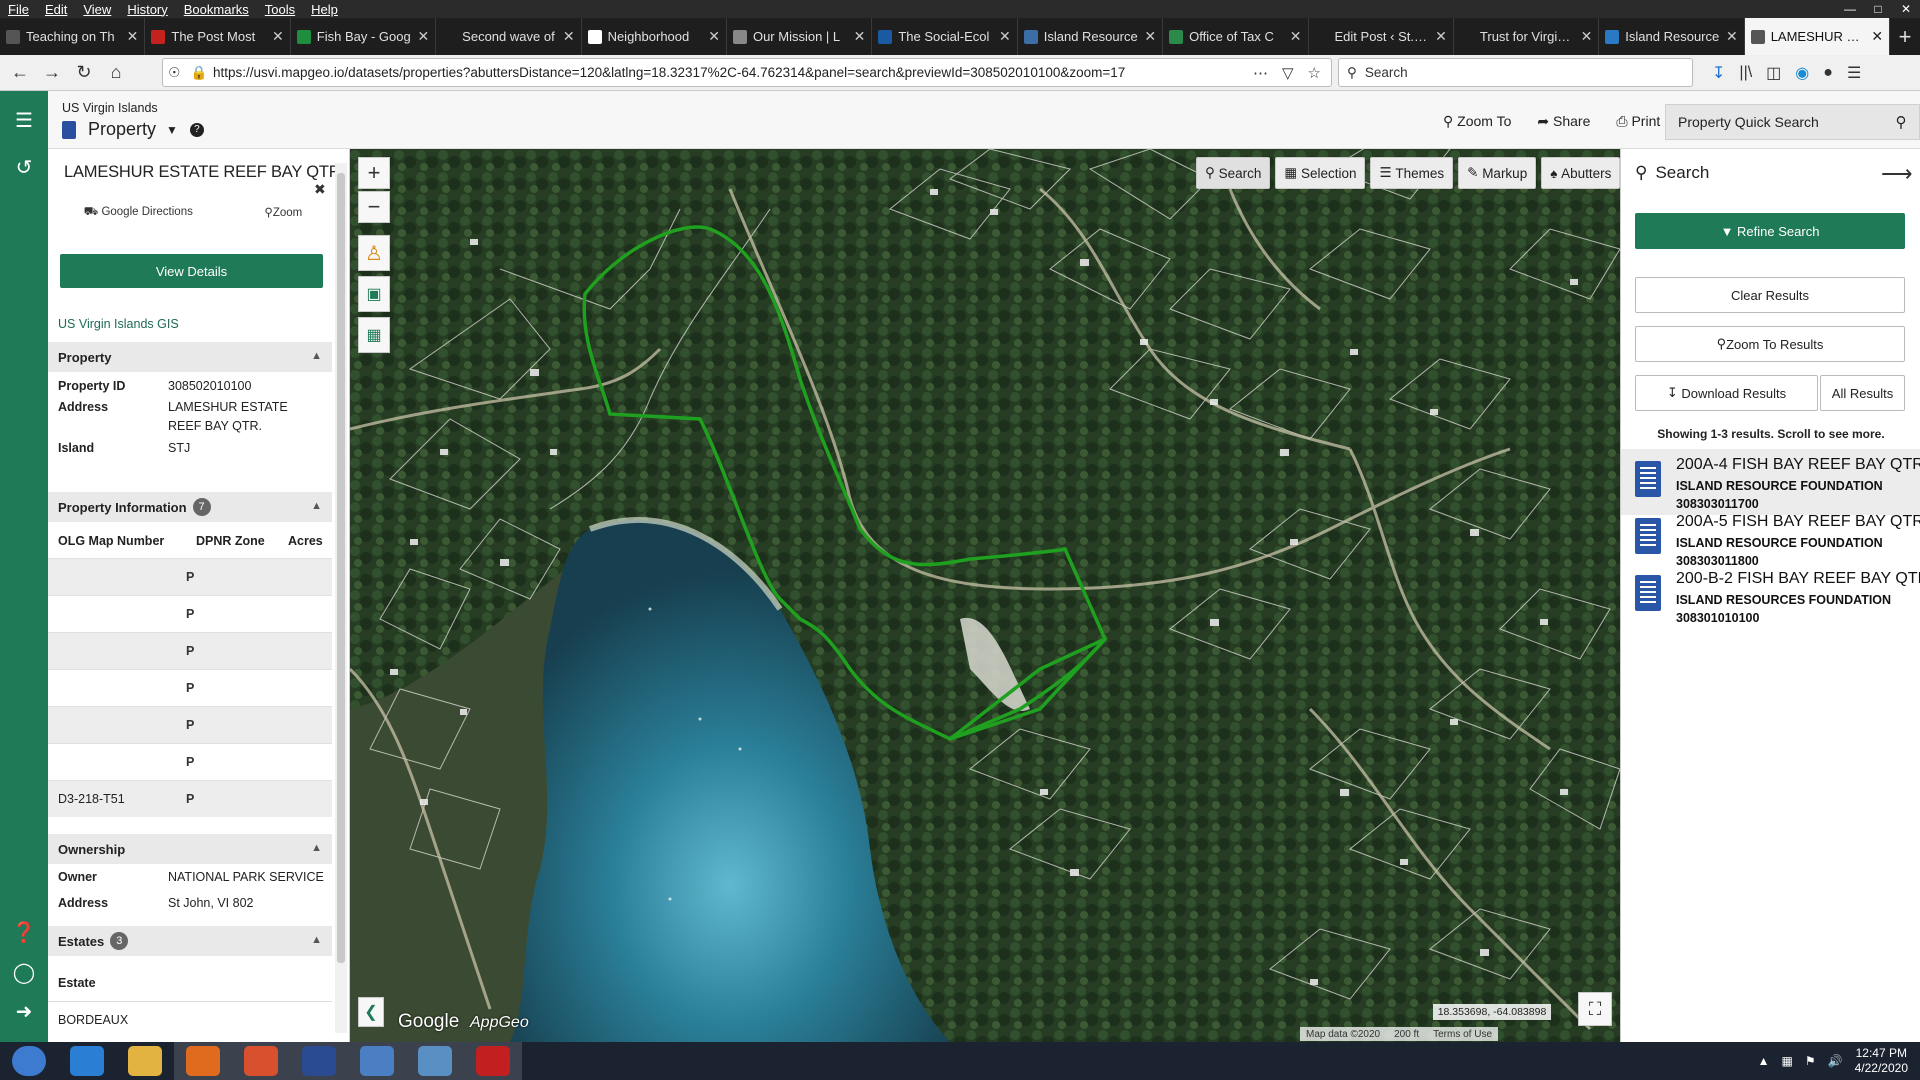 The image size is (1920, 1080). What do you see at coordinates (1462, 1034) in the screenshot?
I see `terms-link: Terms of Use` at bounding box center [1462, 1034].